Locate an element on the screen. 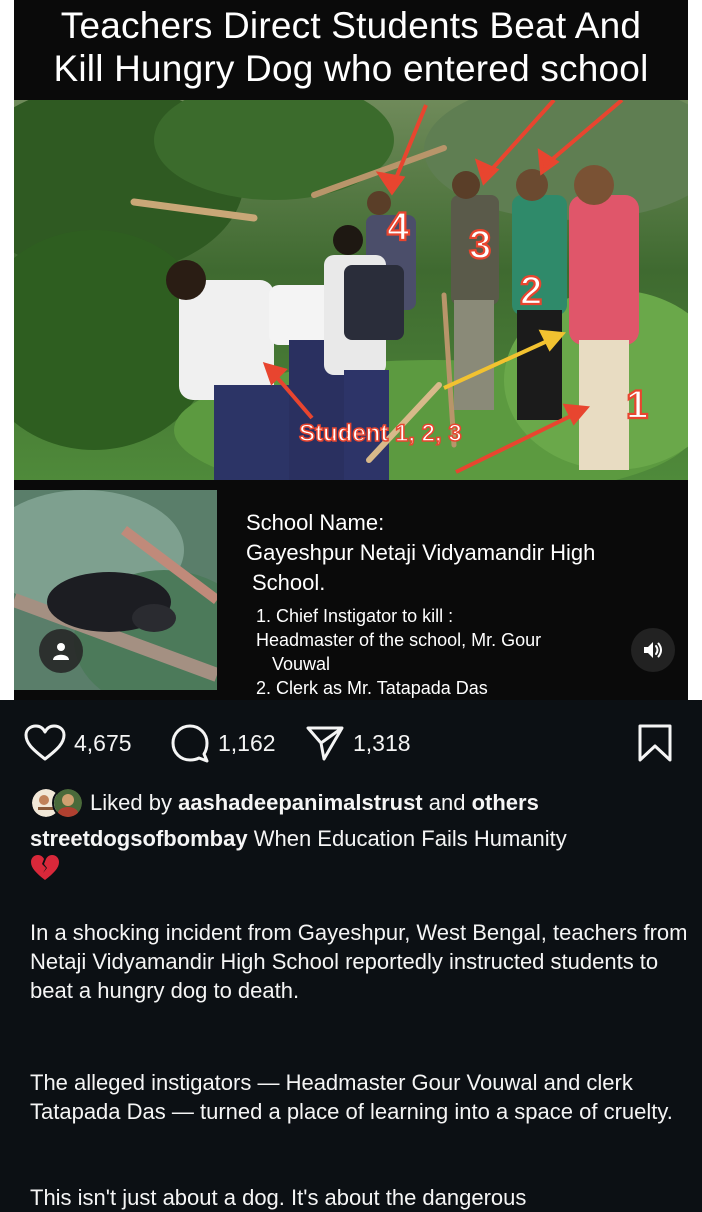 This screenshot has width=702, height=1212. school-name-label: School Name: is located at coordinates (315, 522).